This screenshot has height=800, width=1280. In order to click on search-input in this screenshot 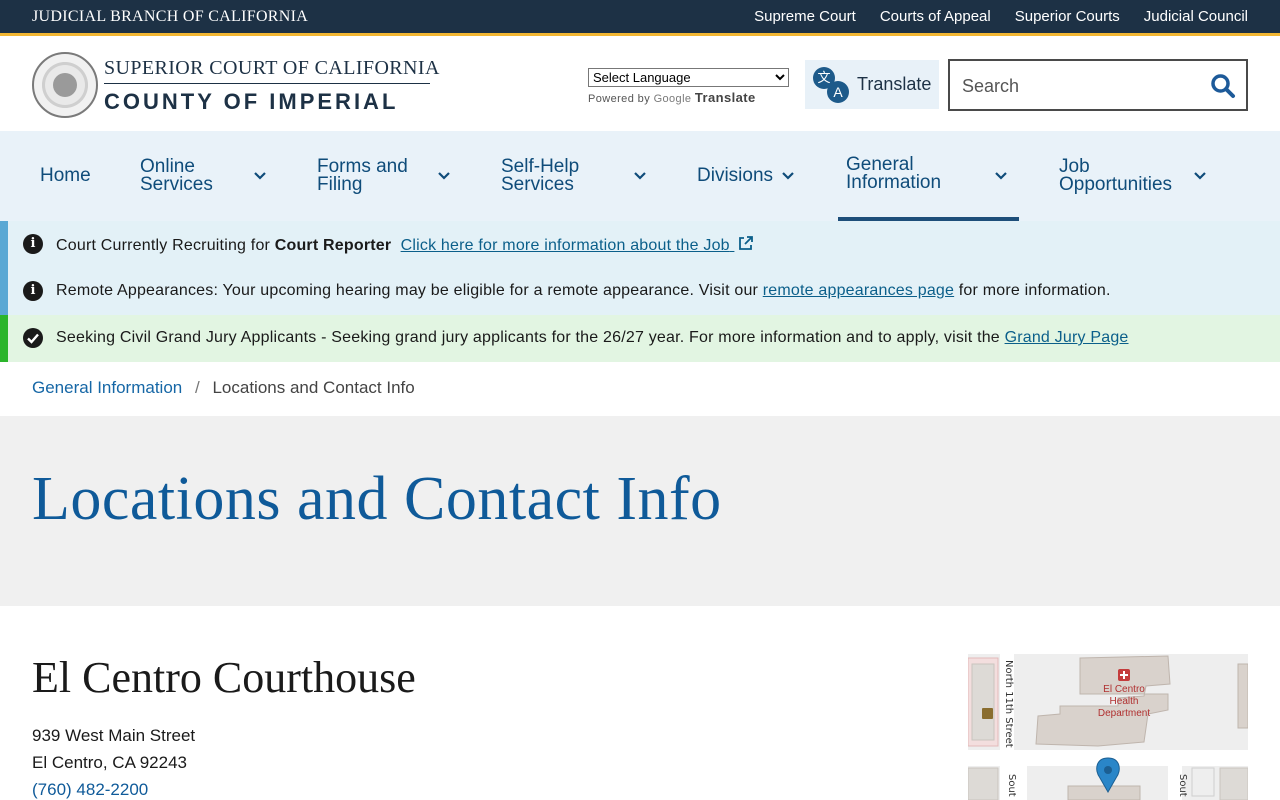, I will do `click(1082, 86)`.